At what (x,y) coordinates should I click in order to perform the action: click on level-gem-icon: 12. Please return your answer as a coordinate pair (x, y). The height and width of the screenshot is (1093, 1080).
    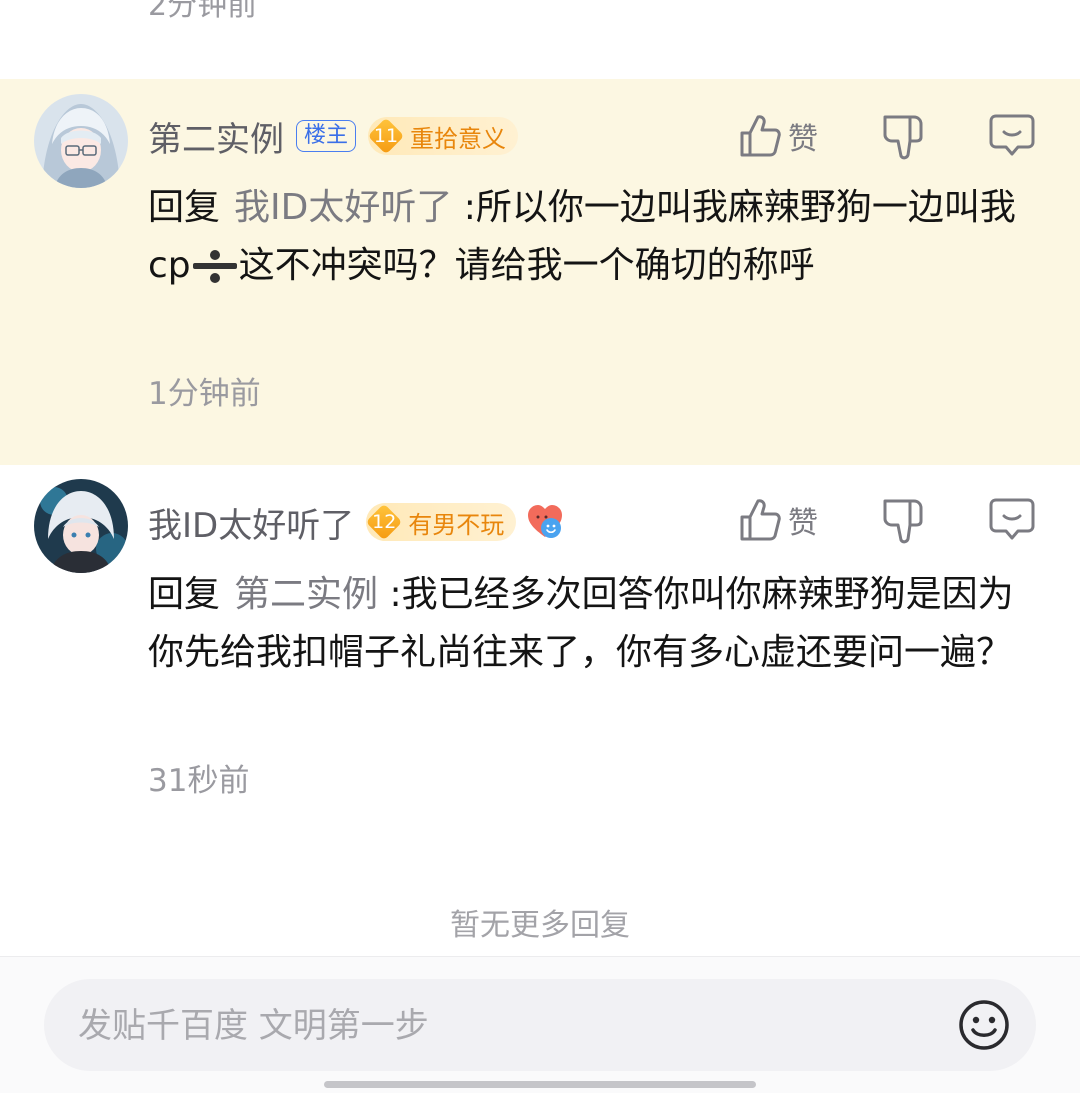
    Looking at the image, I should click on (384, 522).